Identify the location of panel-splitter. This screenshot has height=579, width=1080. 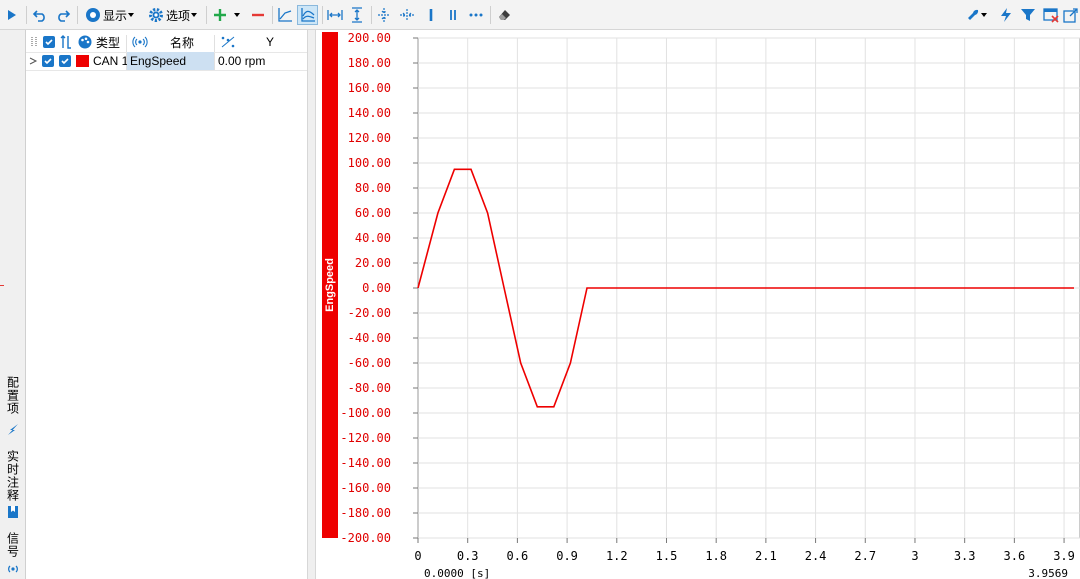
(311, 304).